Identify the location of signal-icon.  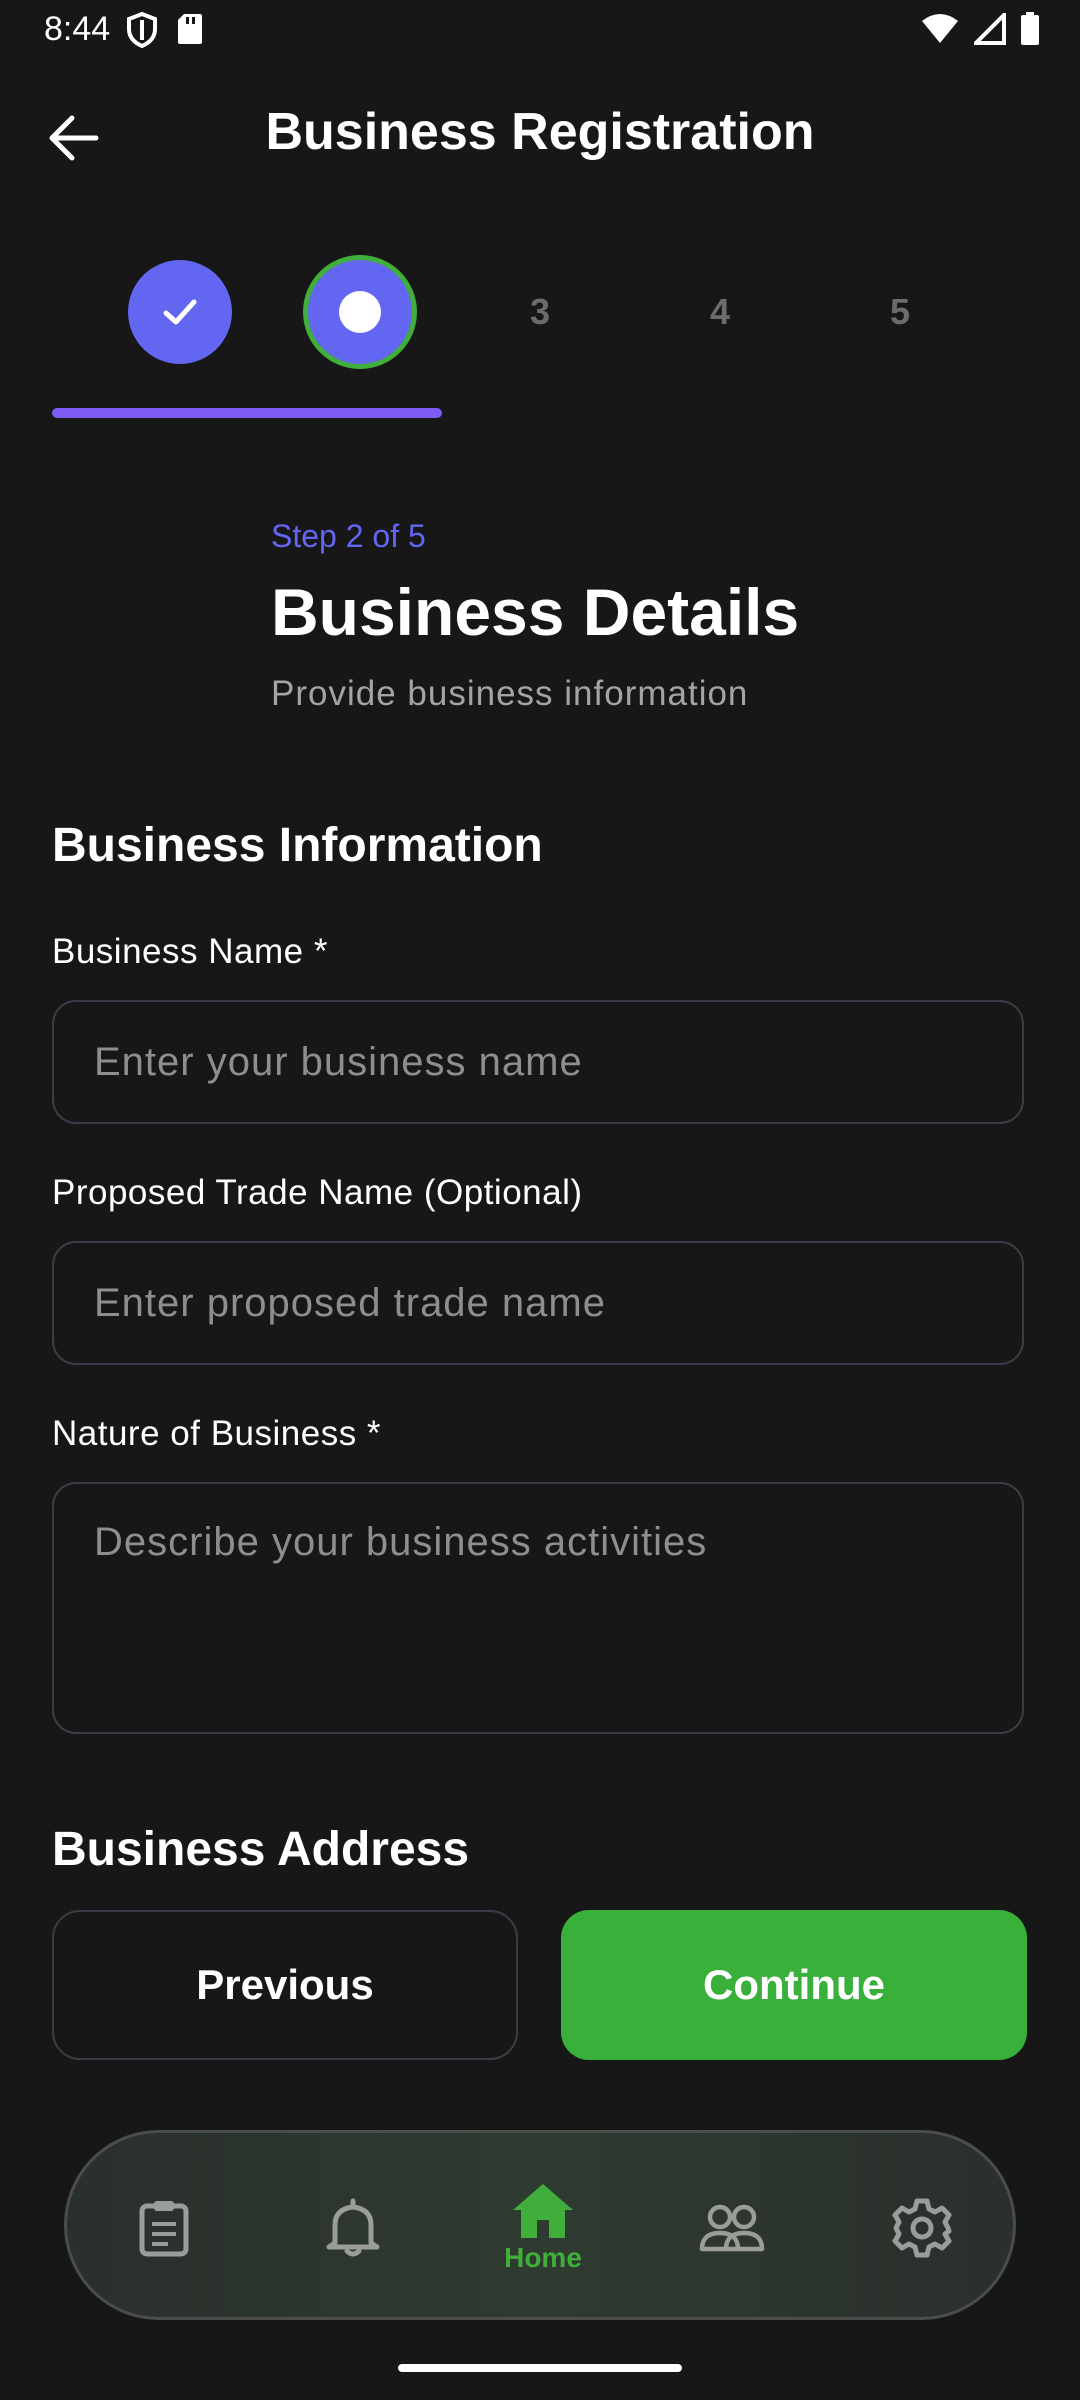
(990, 29).